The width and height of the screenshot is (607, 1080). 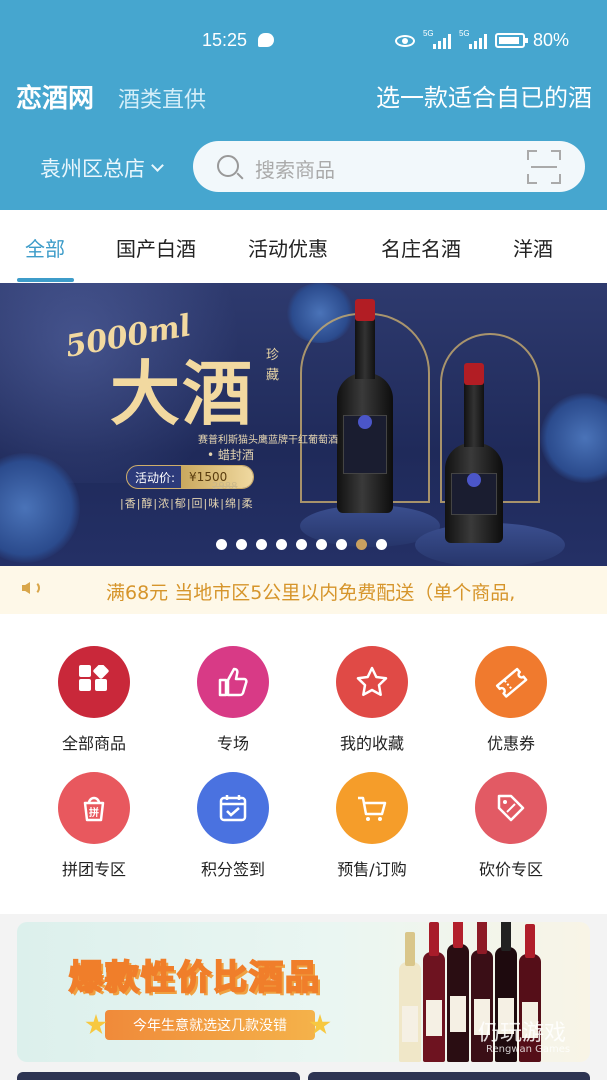 What do you see at coordinates (421, 247) in the screenshot?
I see `tab-famous-wineries: 名庄名酒` at bounding box center [421, 247].